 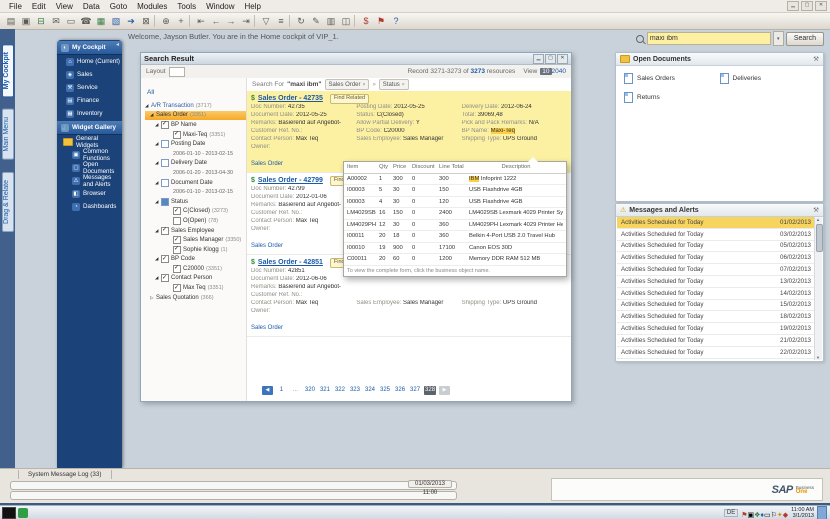 I want to click on edit-icon: ✎, so click(x=316, y=21).